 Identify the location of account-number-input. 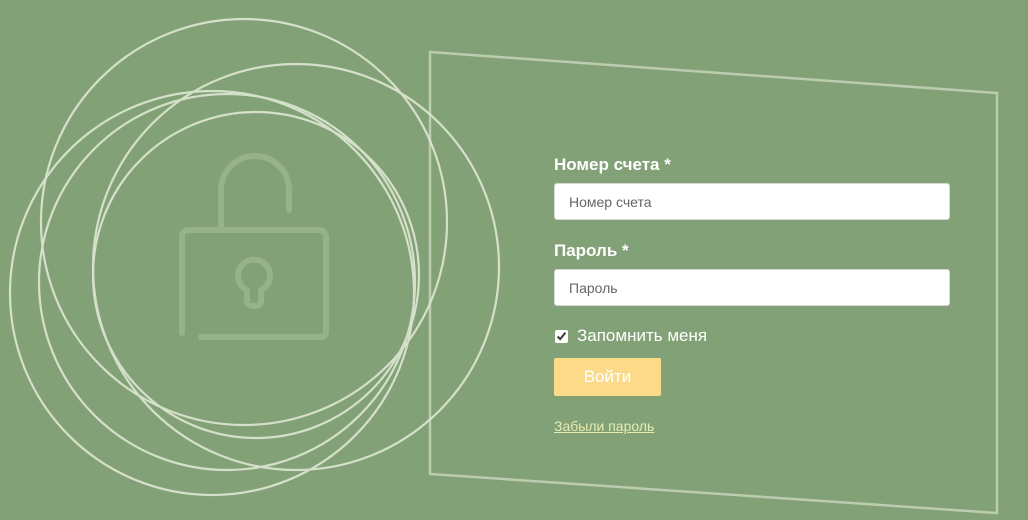
(752, 201).